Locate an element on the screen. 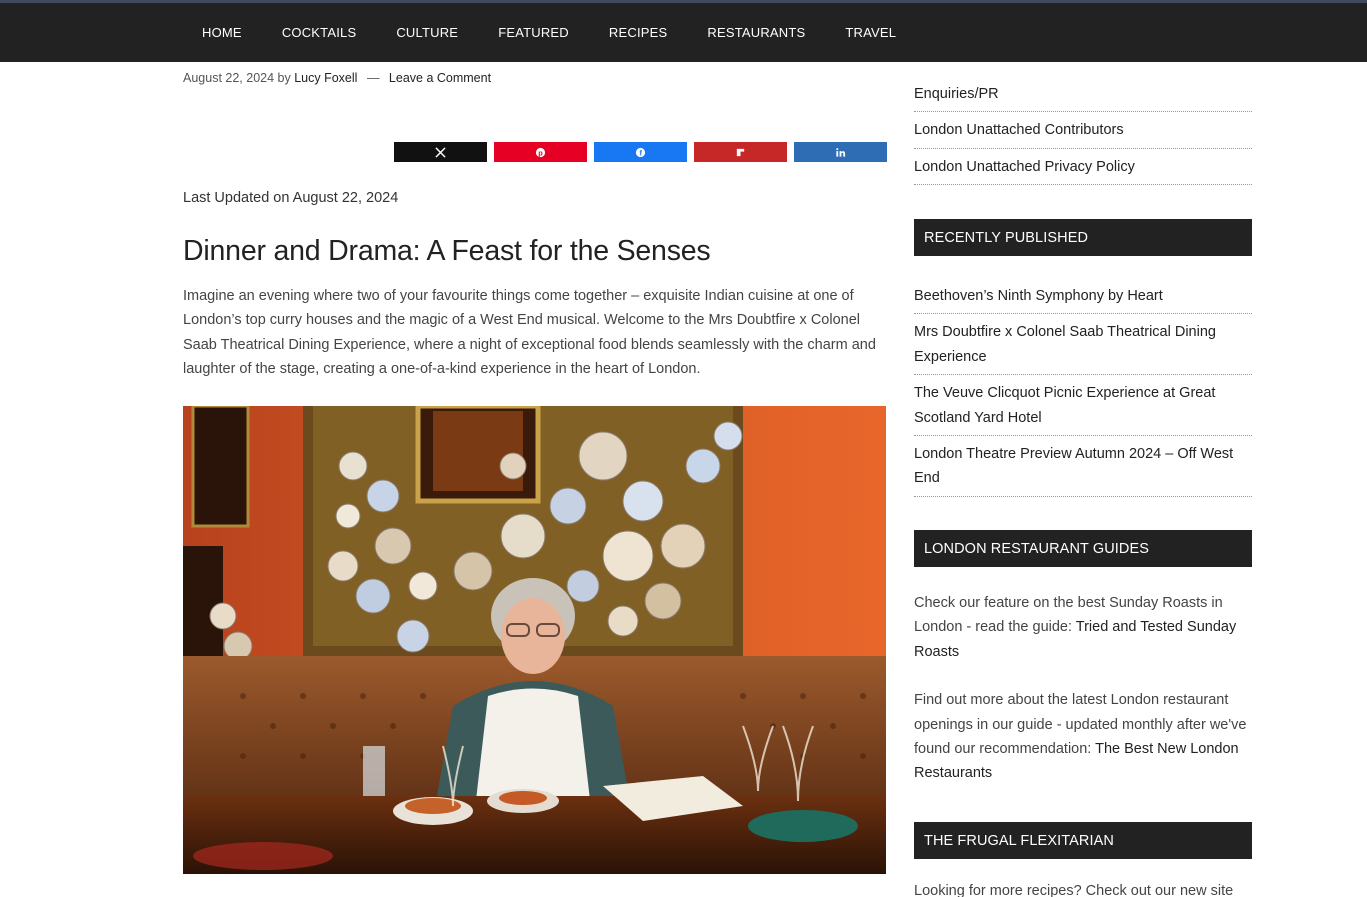  nav-recipes: RECIPES is located at coordinates (638, 32).